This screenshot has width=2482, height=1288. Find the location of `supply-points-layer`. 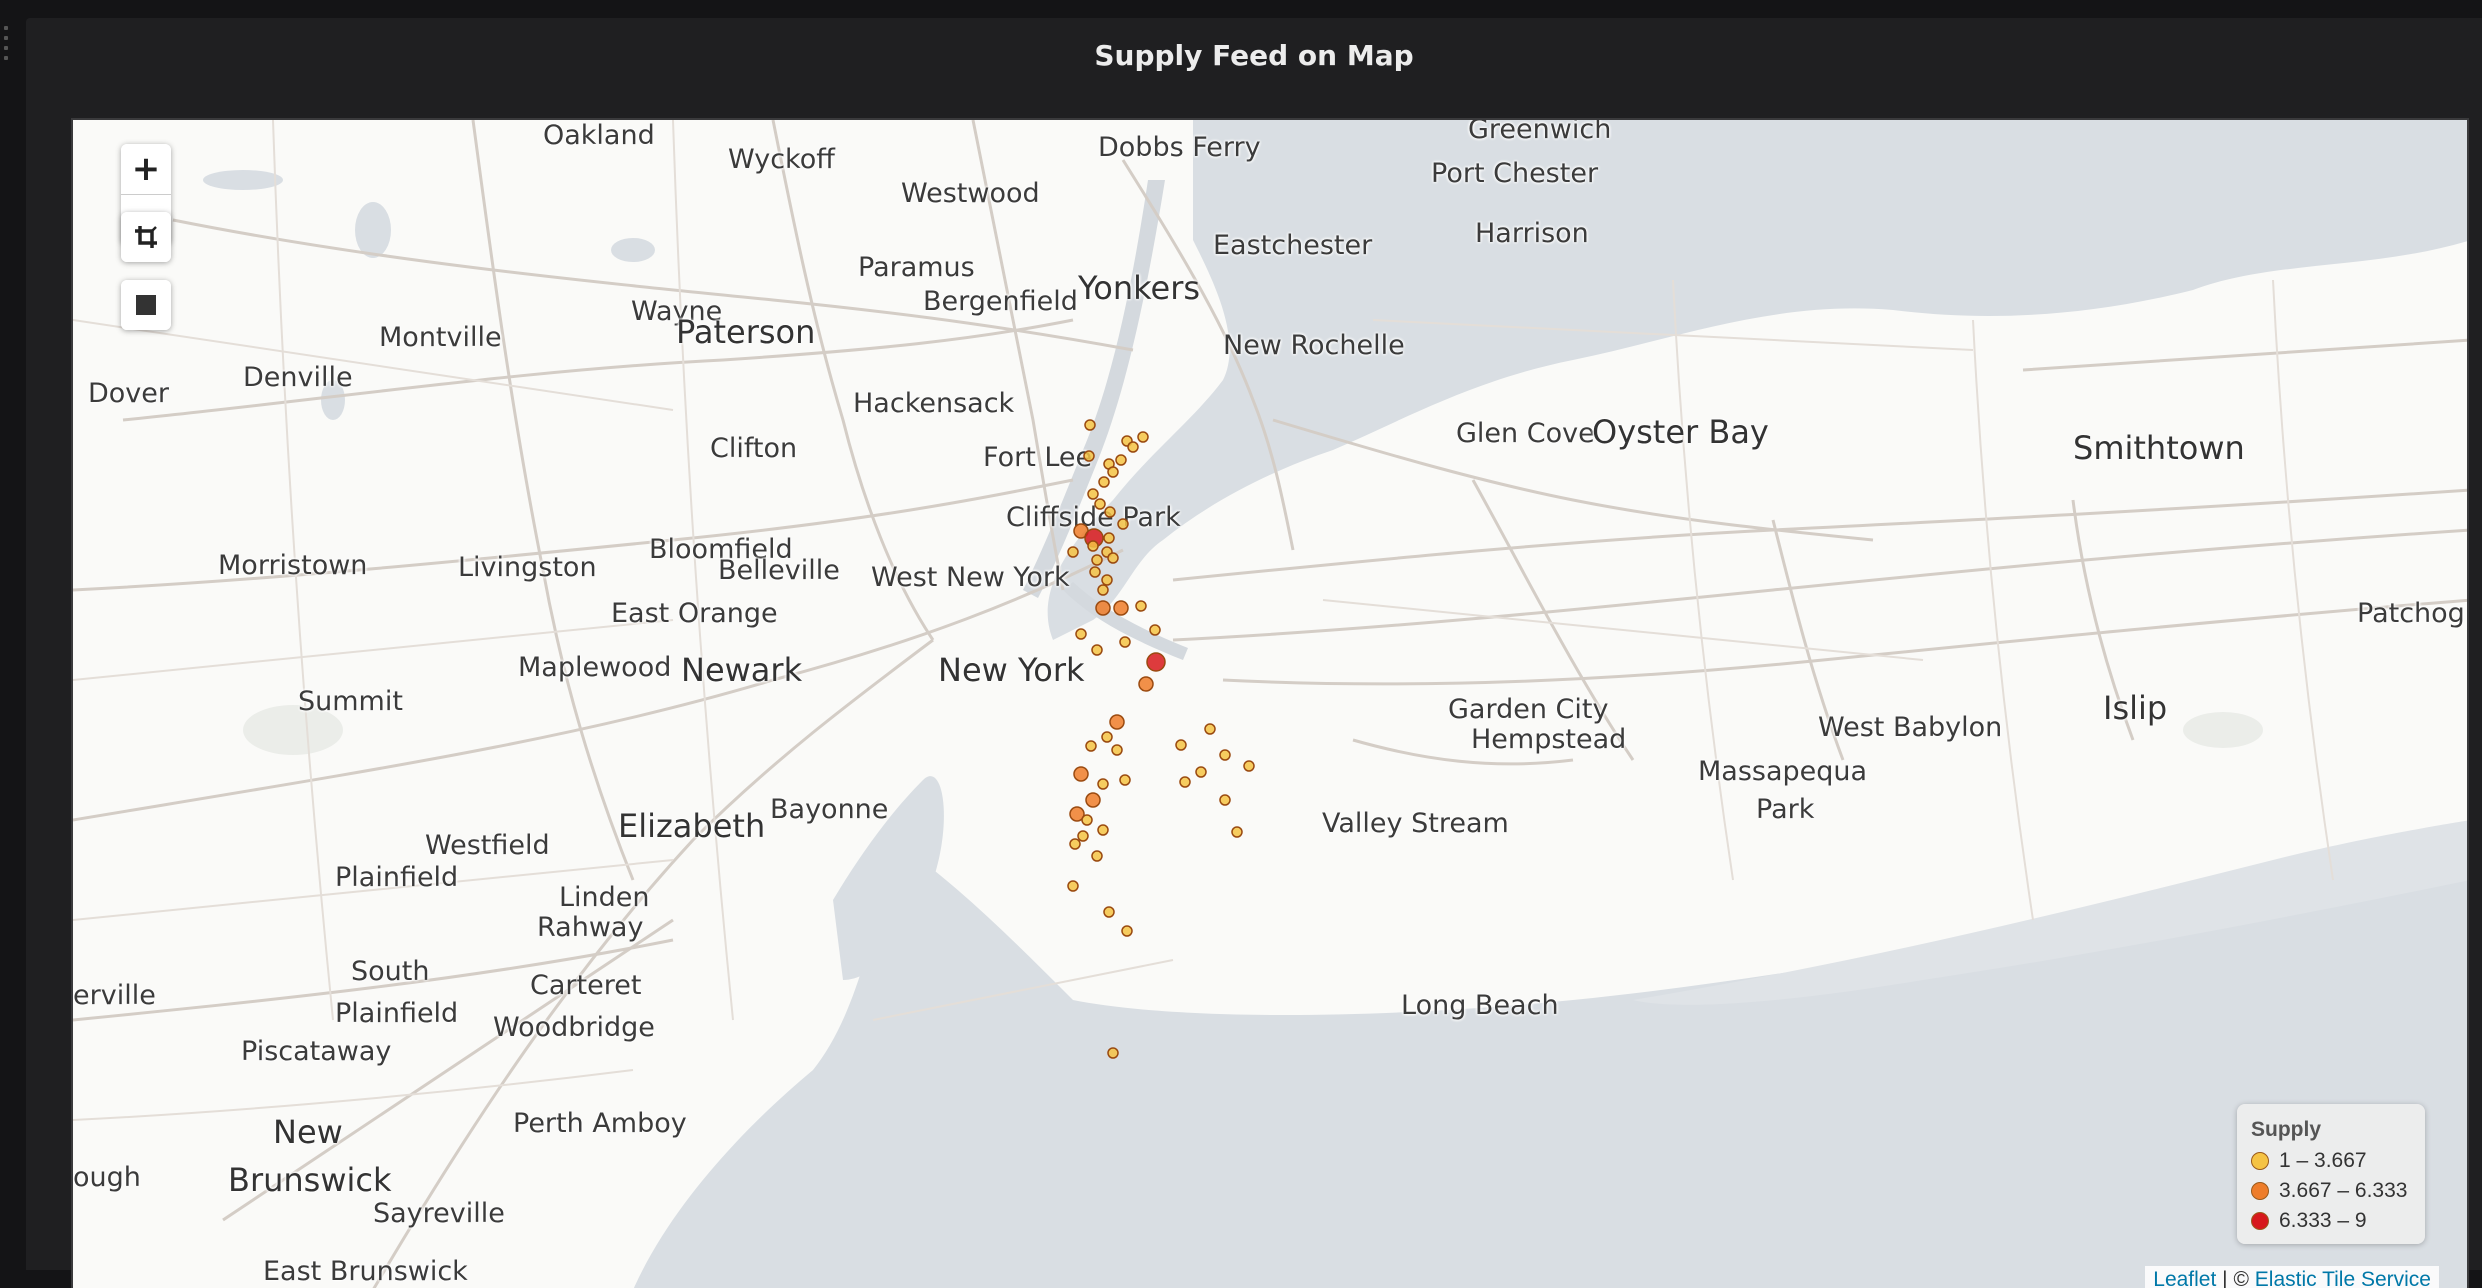

supply-points-layer is located at coordinates (1161, 739).